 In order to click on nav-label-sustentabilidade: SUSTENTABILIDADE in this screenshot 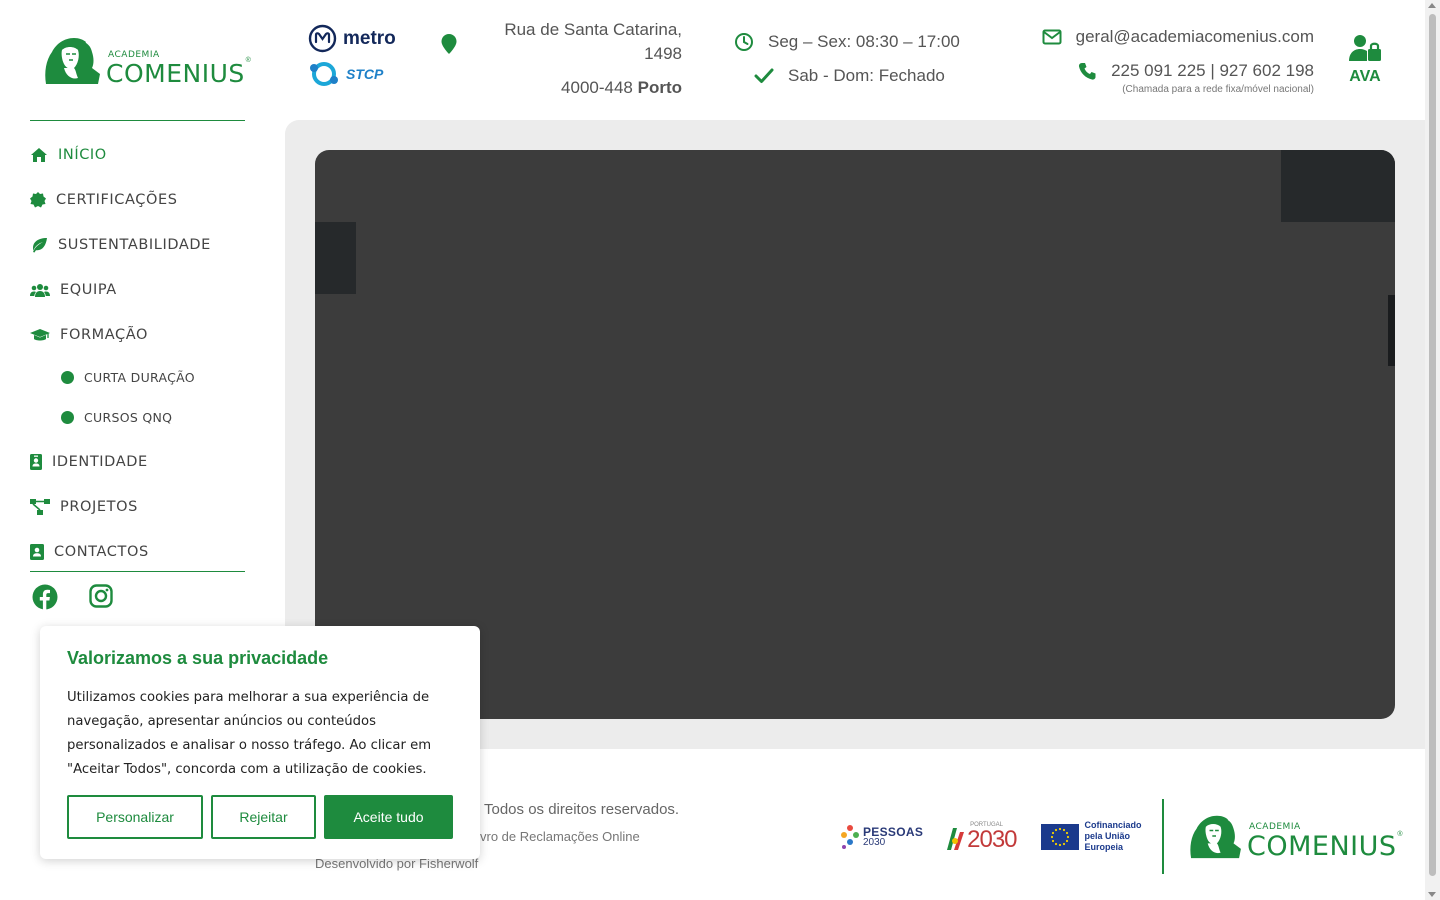, I will do `click(134, 244)`.